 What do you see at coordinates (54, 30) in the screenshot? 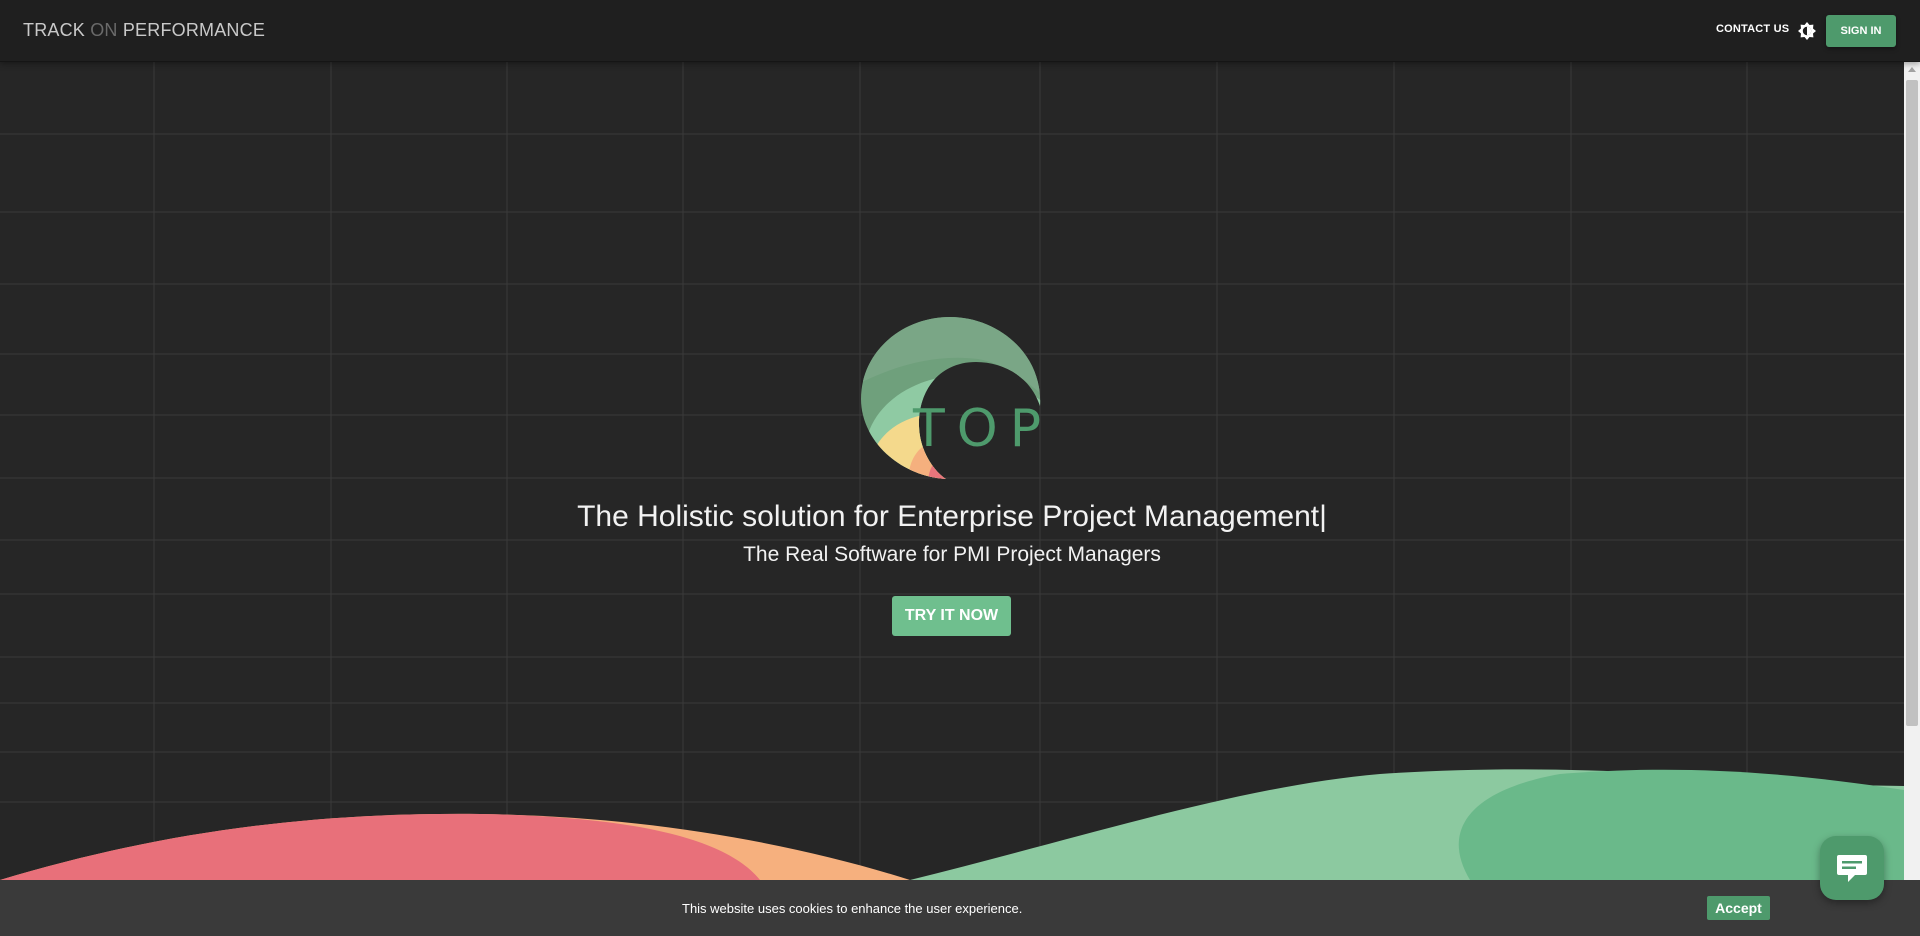
I see `brand-track: TRACK` at bounding box center [54, 30].